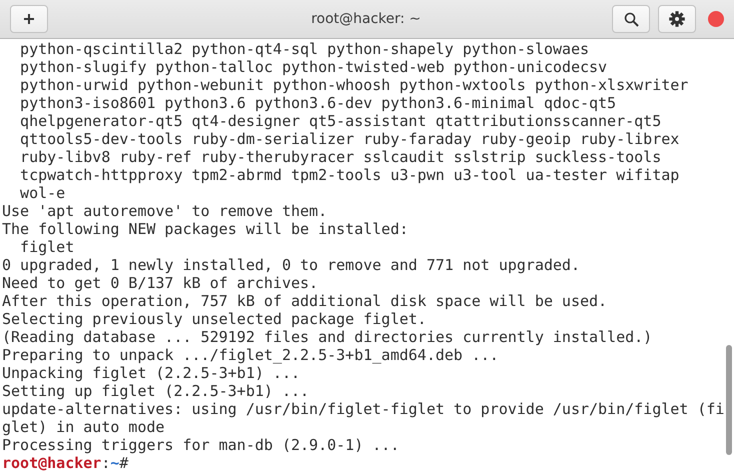  I want to click on terminal-line: glet) in auto mode, so click(83, 427).